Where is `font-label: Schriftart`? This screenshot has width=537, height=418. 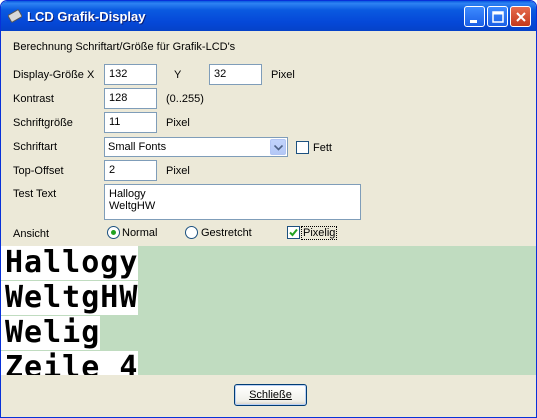
font-label: Schriftart is located at coordinates (35, 147).